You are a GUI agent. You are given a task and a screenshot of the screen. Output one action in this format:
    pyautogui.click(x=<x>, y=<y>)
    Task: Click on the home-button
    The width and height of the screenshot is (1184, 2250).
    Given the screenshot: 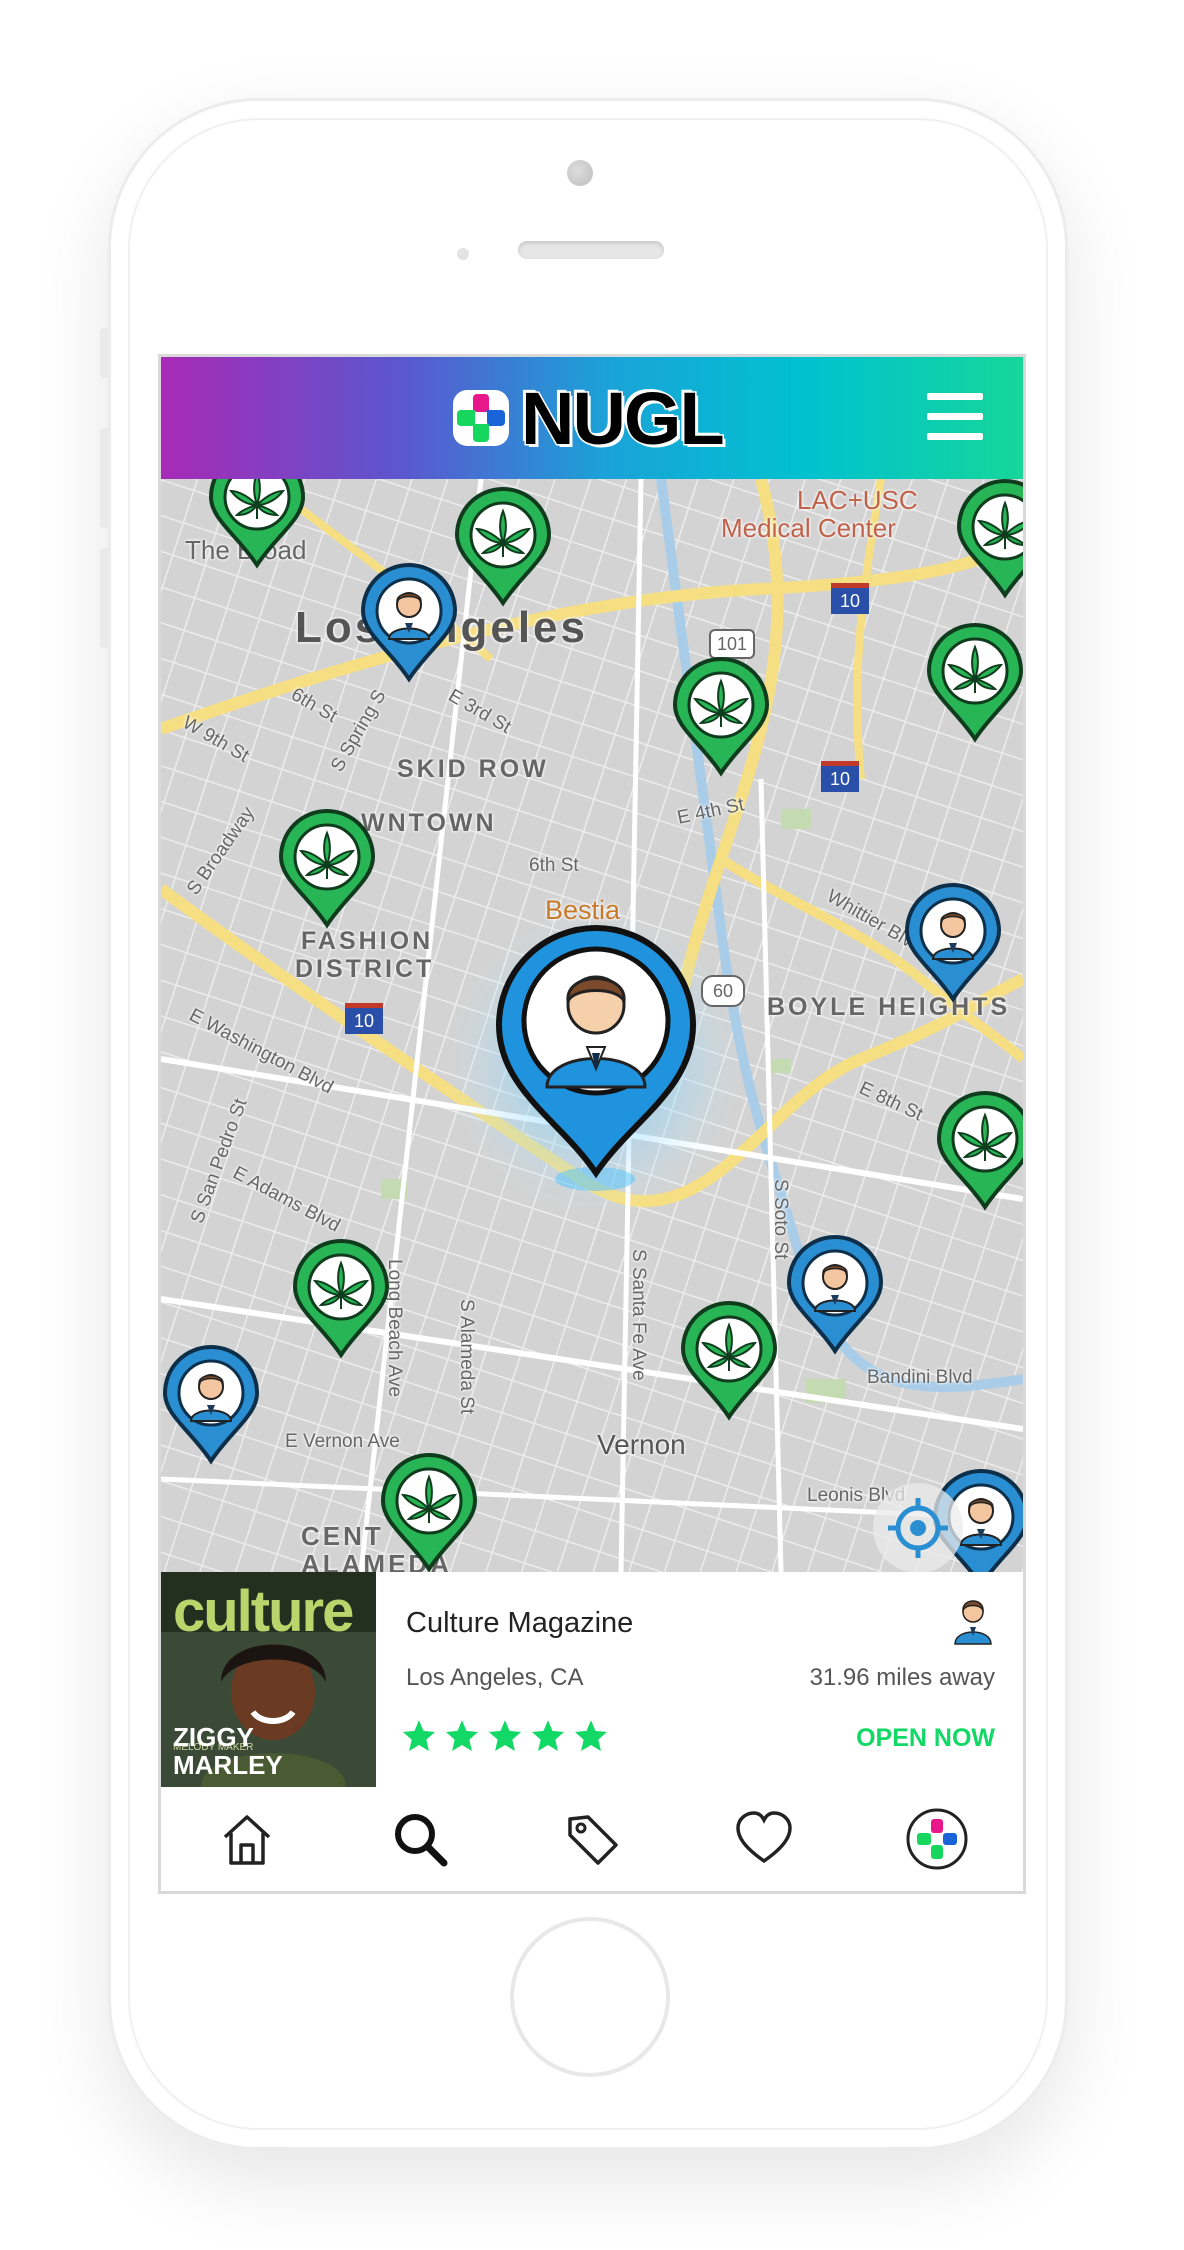 What is the action you would take?
    pyautogui.click(x=590, y=1997)
    